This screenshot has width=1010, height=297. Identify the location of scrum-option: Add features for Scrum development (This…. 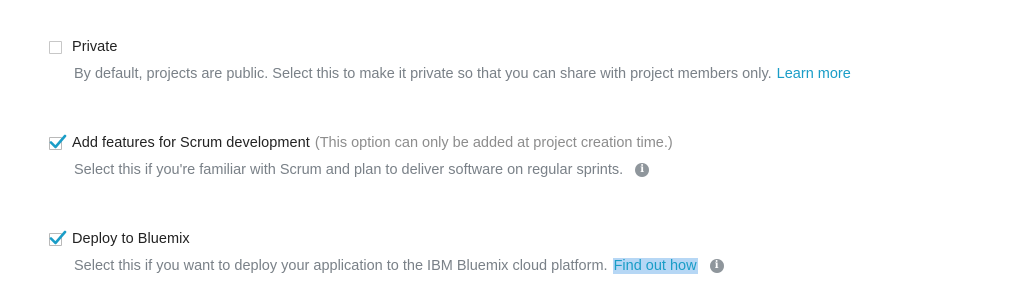
(361, 156).